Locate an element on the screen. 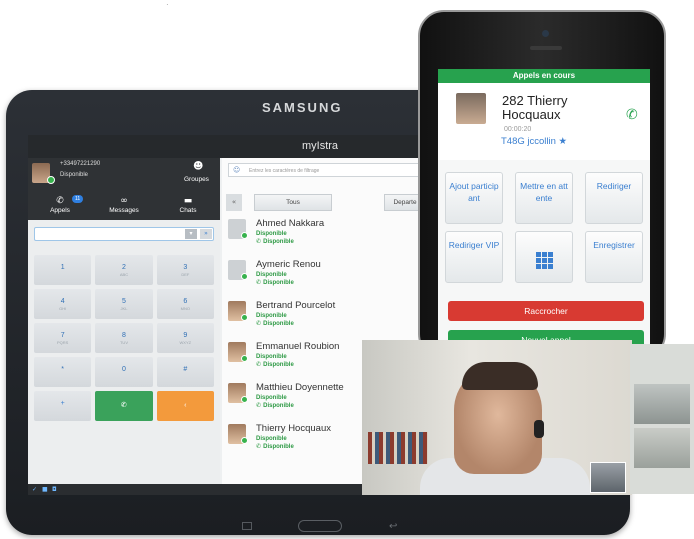  settings-icon: ◘ is located at coordinates (54, 489).